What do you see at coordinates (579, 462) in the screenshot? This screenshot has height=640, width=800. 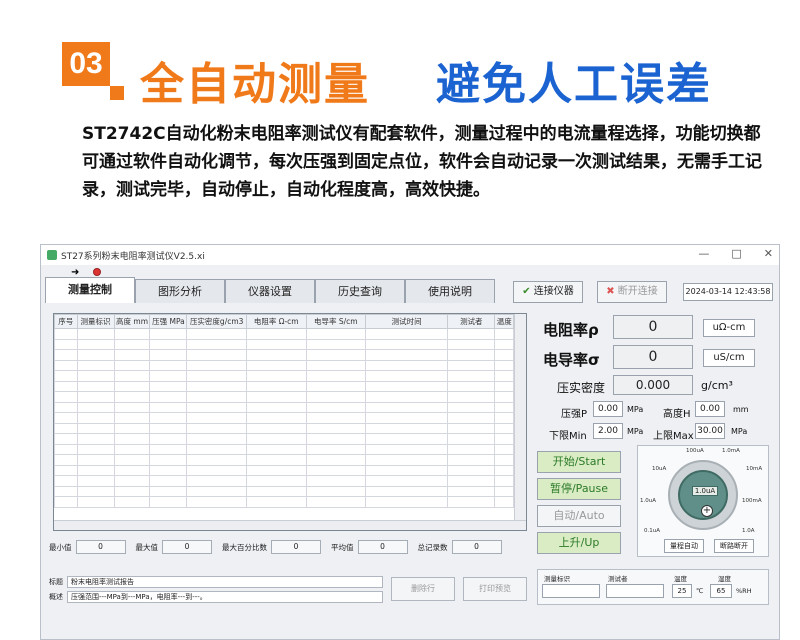 I see `start-button: 开始/Start` at bounding box center [579, 462].